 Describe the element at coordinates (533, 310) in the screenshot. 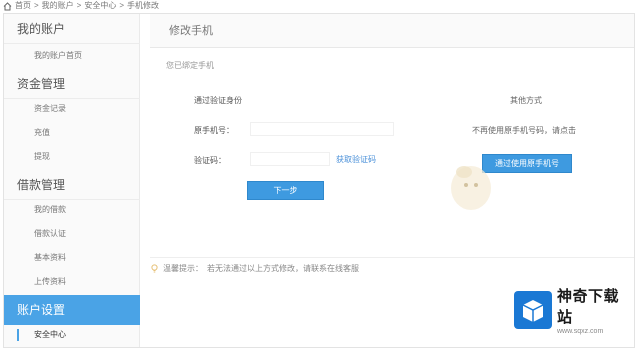

I see `watermark-logo-icon` at that location.